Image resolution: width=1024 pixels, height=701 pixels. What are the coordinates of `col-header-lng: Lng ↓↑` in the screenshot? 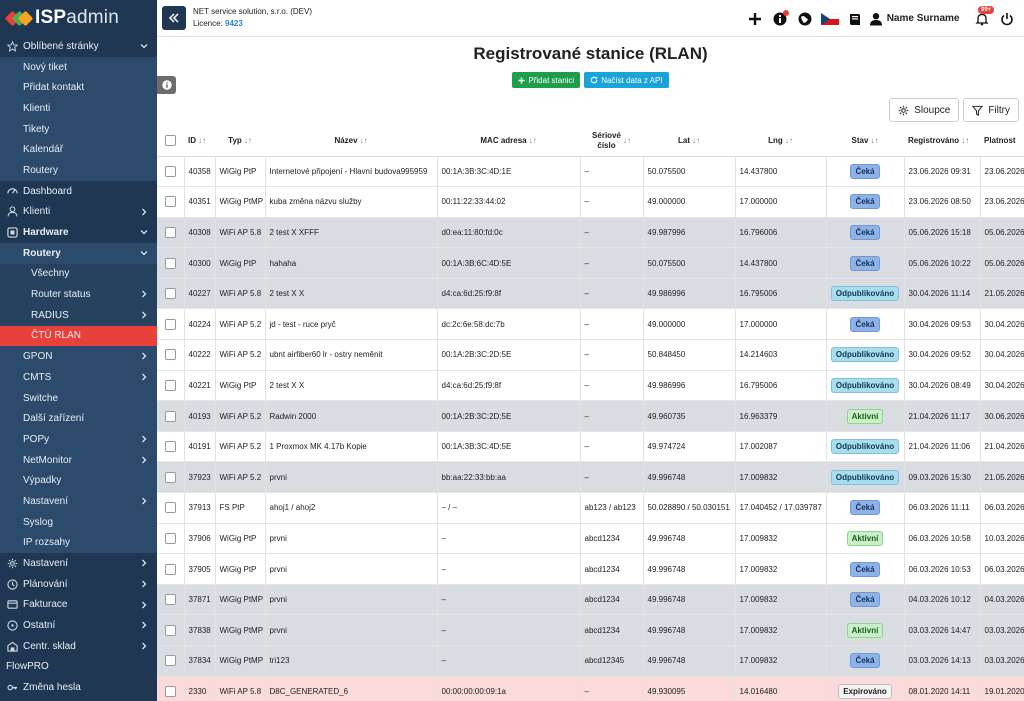 It's located at (780, 141).